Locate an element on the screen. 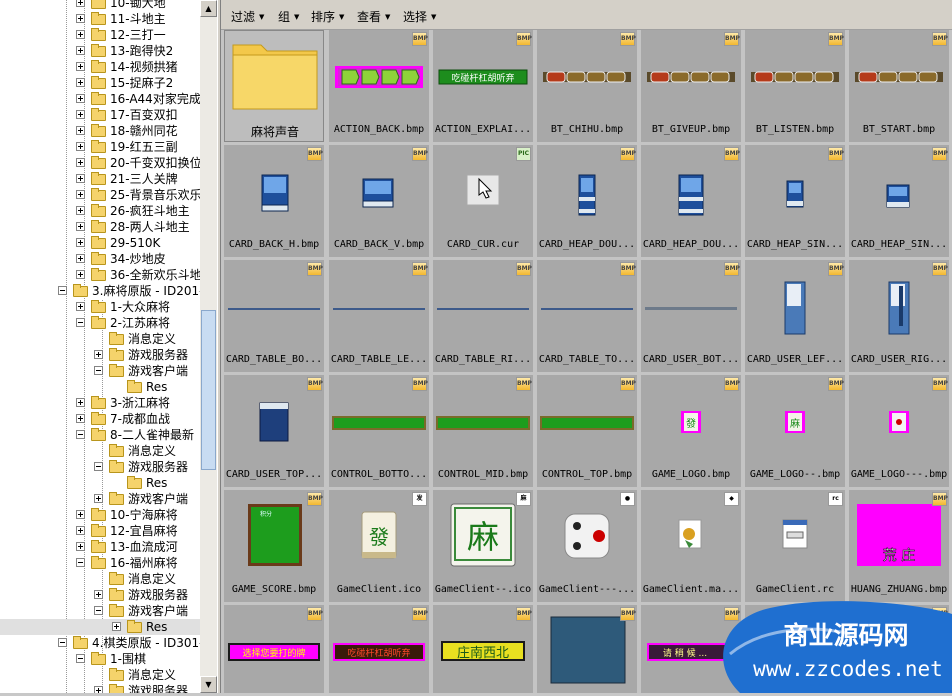 The image size is (952, 696). tree-item: 25-背景音乐欢乐 is located at coordinates (101, 195).